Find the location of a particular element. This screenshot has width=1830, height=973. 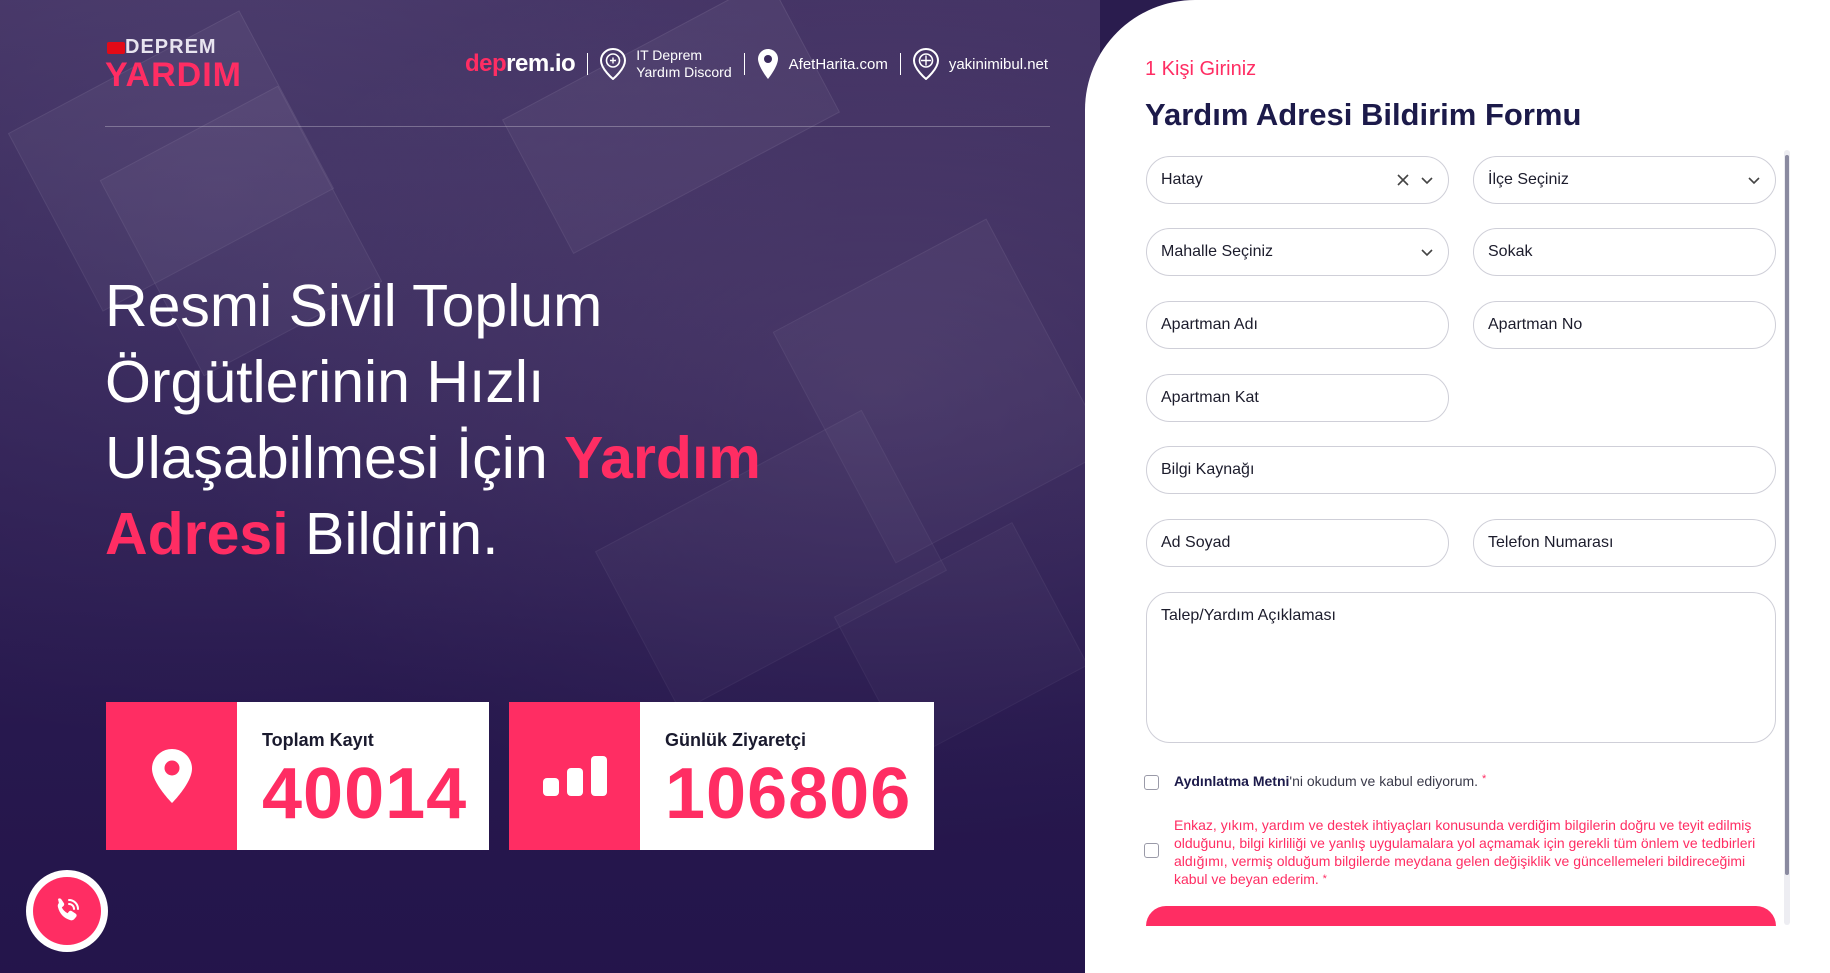

sokak-placeholder: Sokak is located at coordinates (1510, 251).